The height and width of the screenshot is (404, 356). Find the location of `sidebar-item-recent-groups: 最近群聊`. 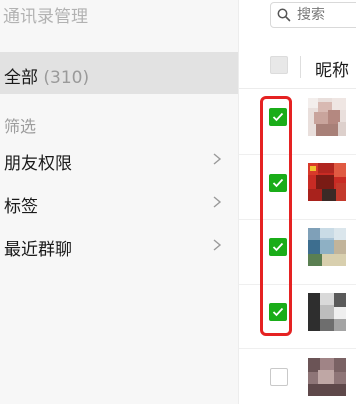

sidebar-item-recent-groups: 最近群聊 is located at coordinates (119, 246).